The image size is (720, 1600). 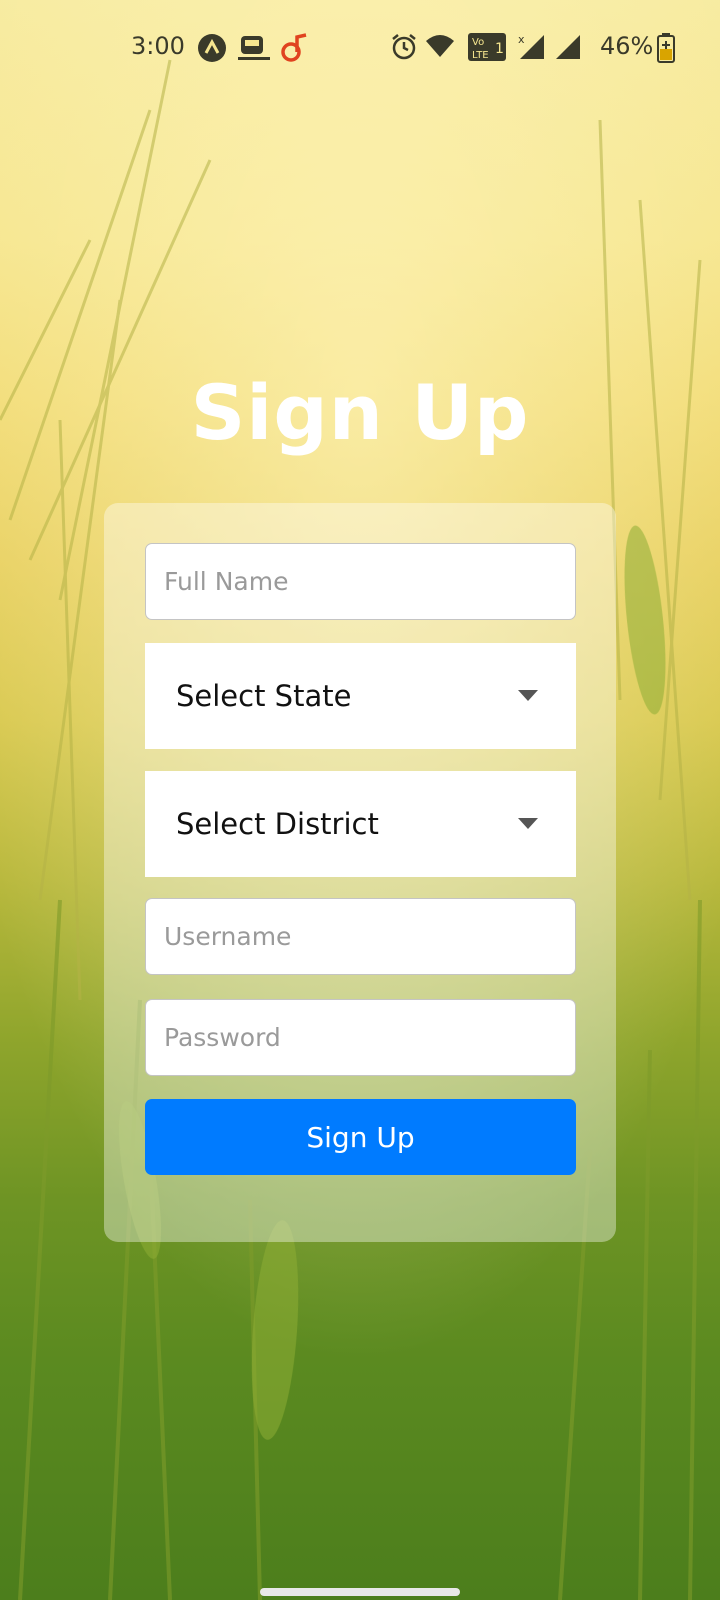 I want to click on sign-up-button: Sign Up, so click(x=360, y=1137).